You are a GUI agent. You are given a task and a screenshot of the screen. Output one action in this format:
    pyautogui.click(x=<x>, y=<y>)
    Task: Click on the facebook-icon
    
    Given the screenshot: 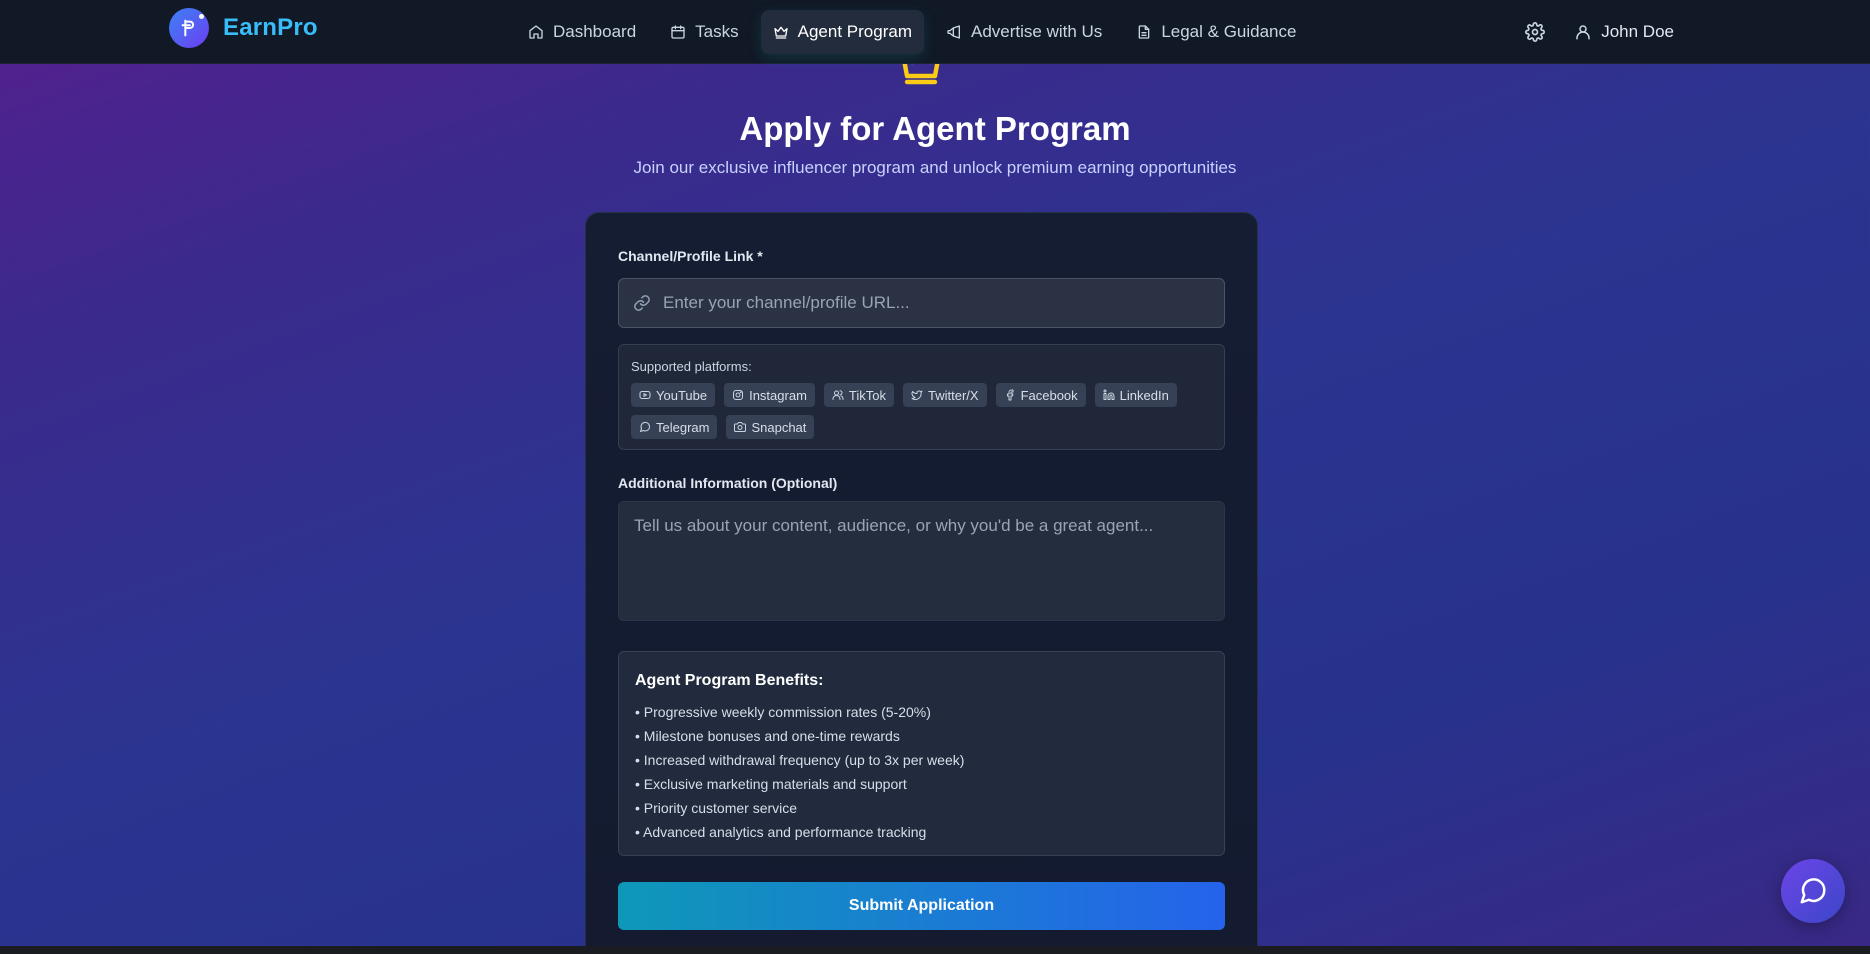 What is the action you would take?
    pyautogui.click(x=1010, y=395)
    